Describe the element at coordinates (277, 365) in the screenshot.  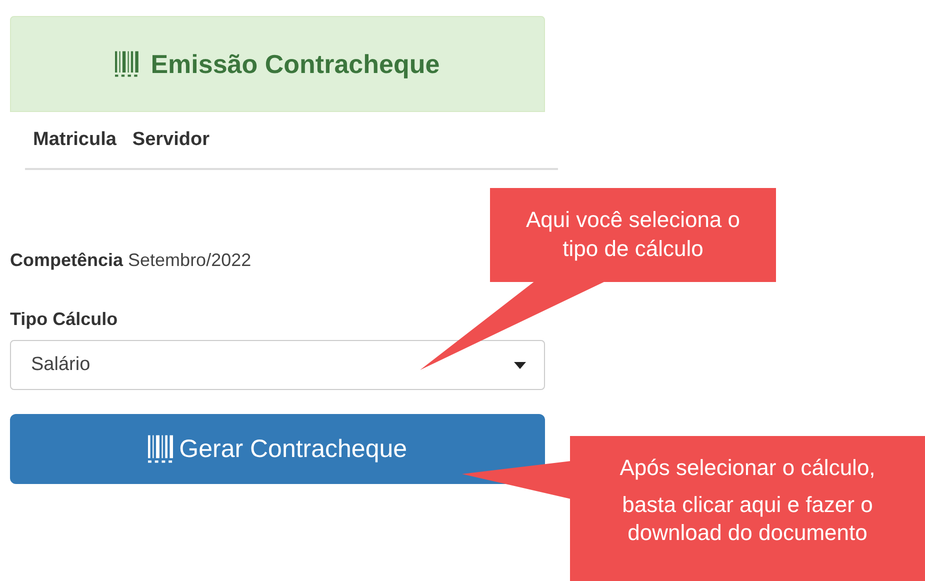
I see `calculation-type-select: Salário` at that location.